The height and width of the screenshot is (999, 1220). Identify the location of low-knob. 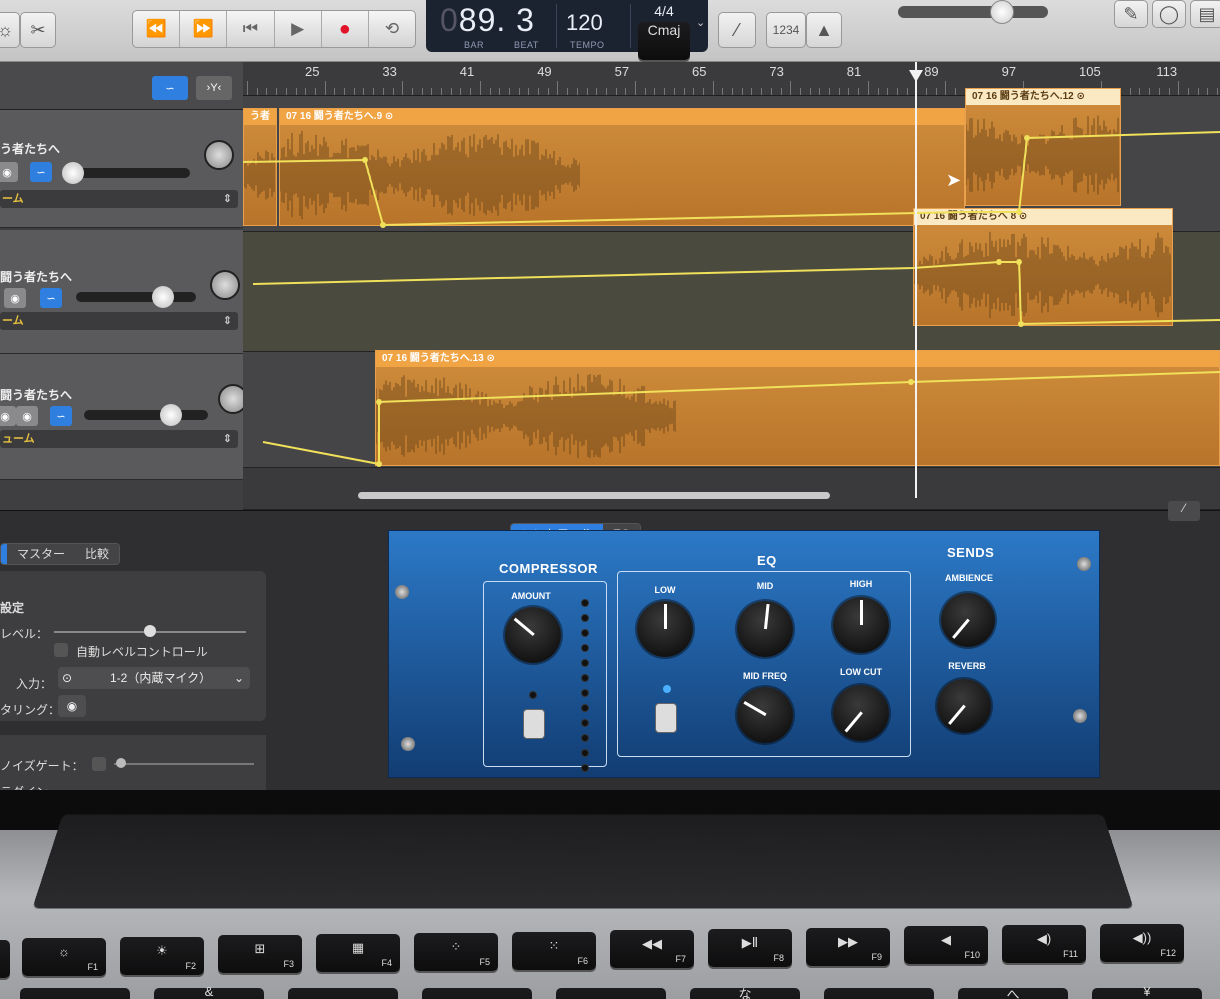
(665, 629).